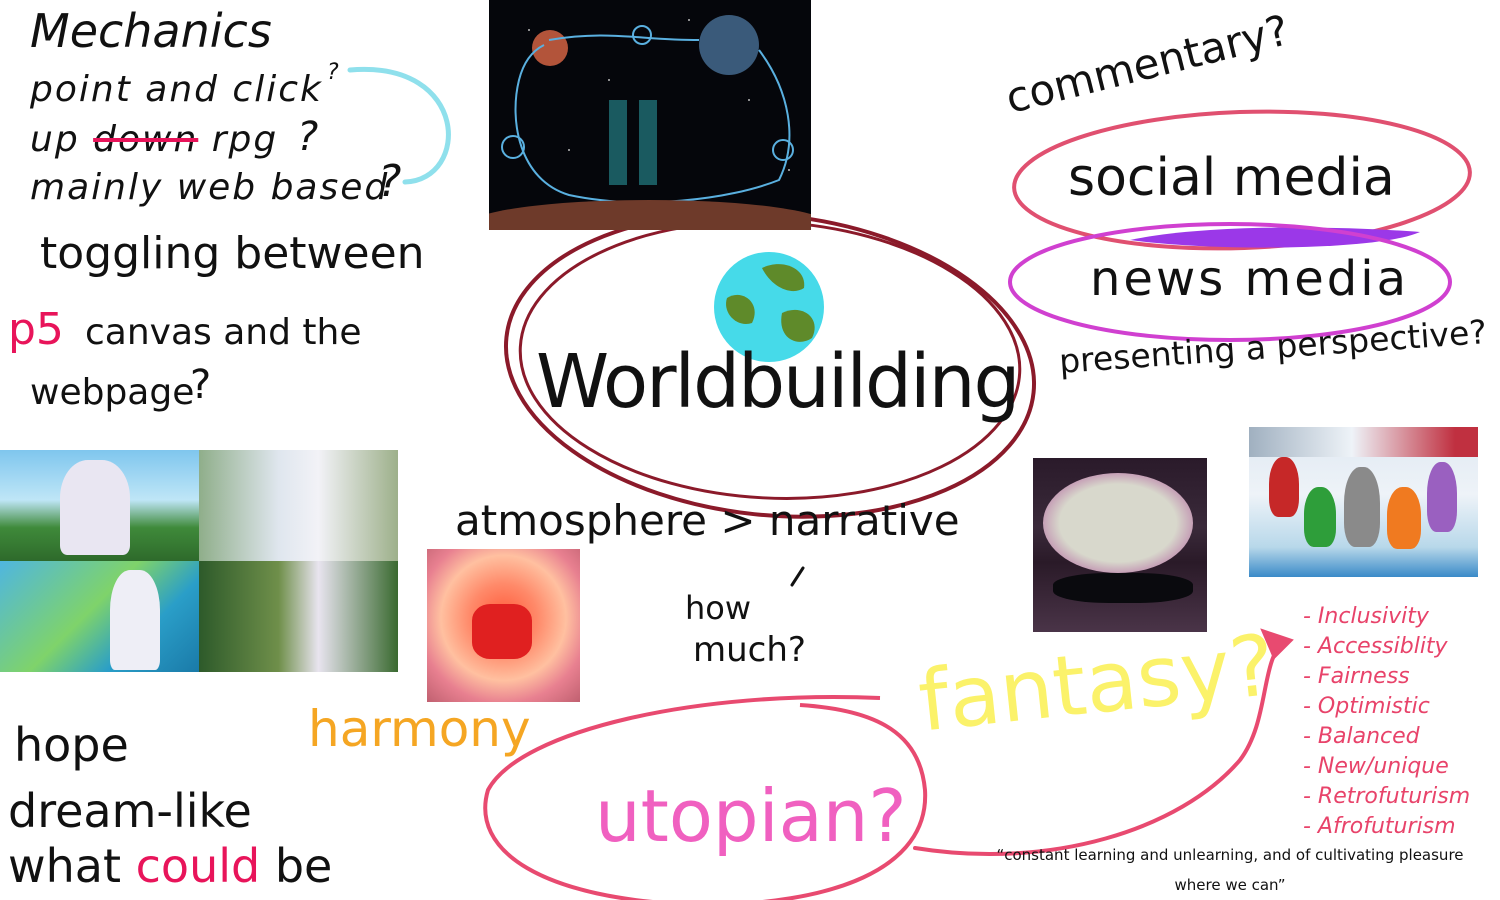 The image size is (1500, 900). What do you see at coordinates (778, 382) in the screenshot?
I see `worldbuilding-title: Worldbuilding` at bounding box center [778, 382].